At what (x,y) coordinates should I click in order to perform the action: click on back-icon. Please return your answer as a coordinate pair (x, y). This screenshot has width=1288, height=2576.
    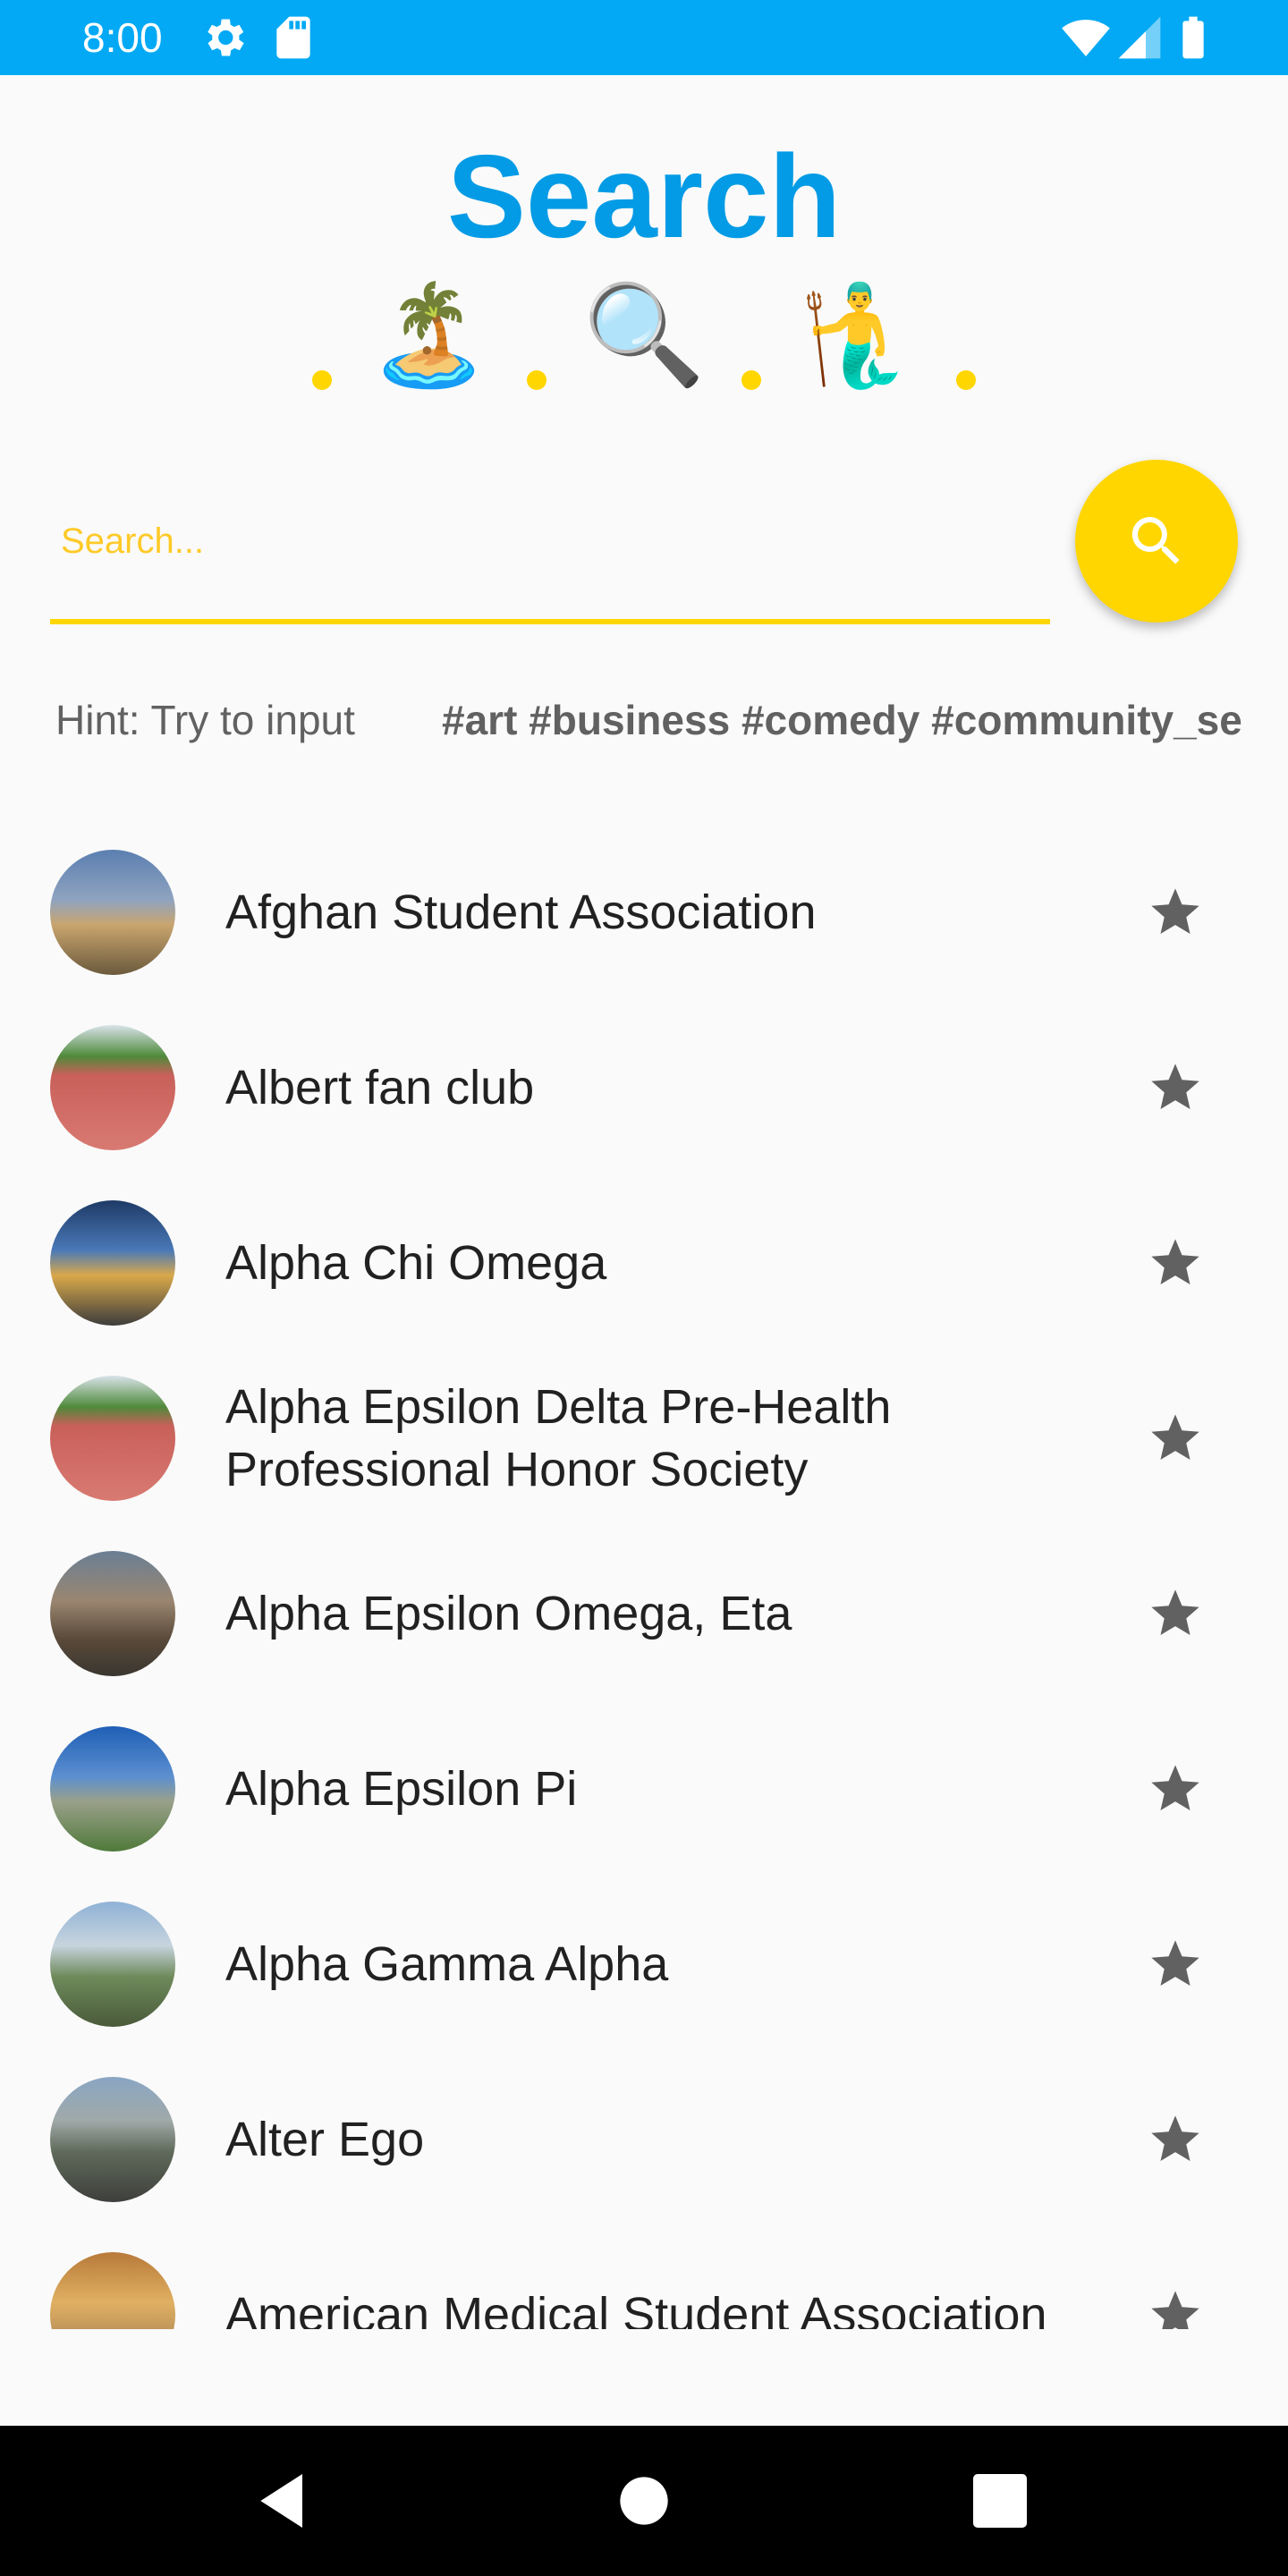
    Looking at the image, I should click on (284, 2501).